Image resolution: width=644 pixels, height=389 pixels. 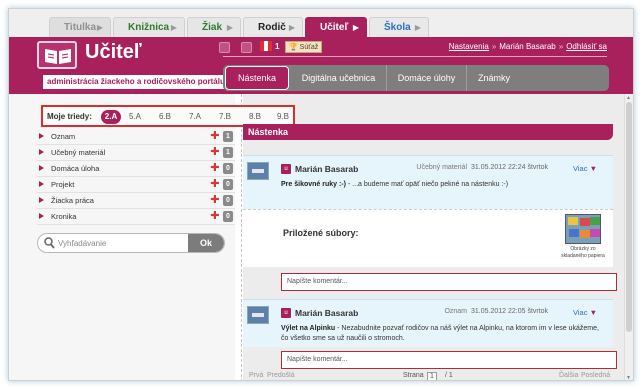 What do you see at coordinates (64, 216) in the screenshot?
I see `sidebar-item-label: Kronika` at bounding box center [64, 216].